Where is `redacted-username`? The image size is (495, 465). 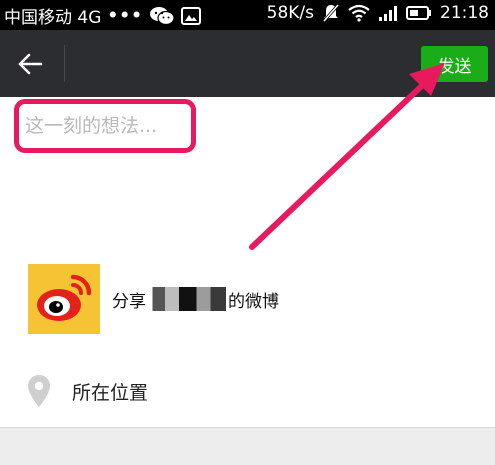 redacted-username is located at coordinates (187, 299).